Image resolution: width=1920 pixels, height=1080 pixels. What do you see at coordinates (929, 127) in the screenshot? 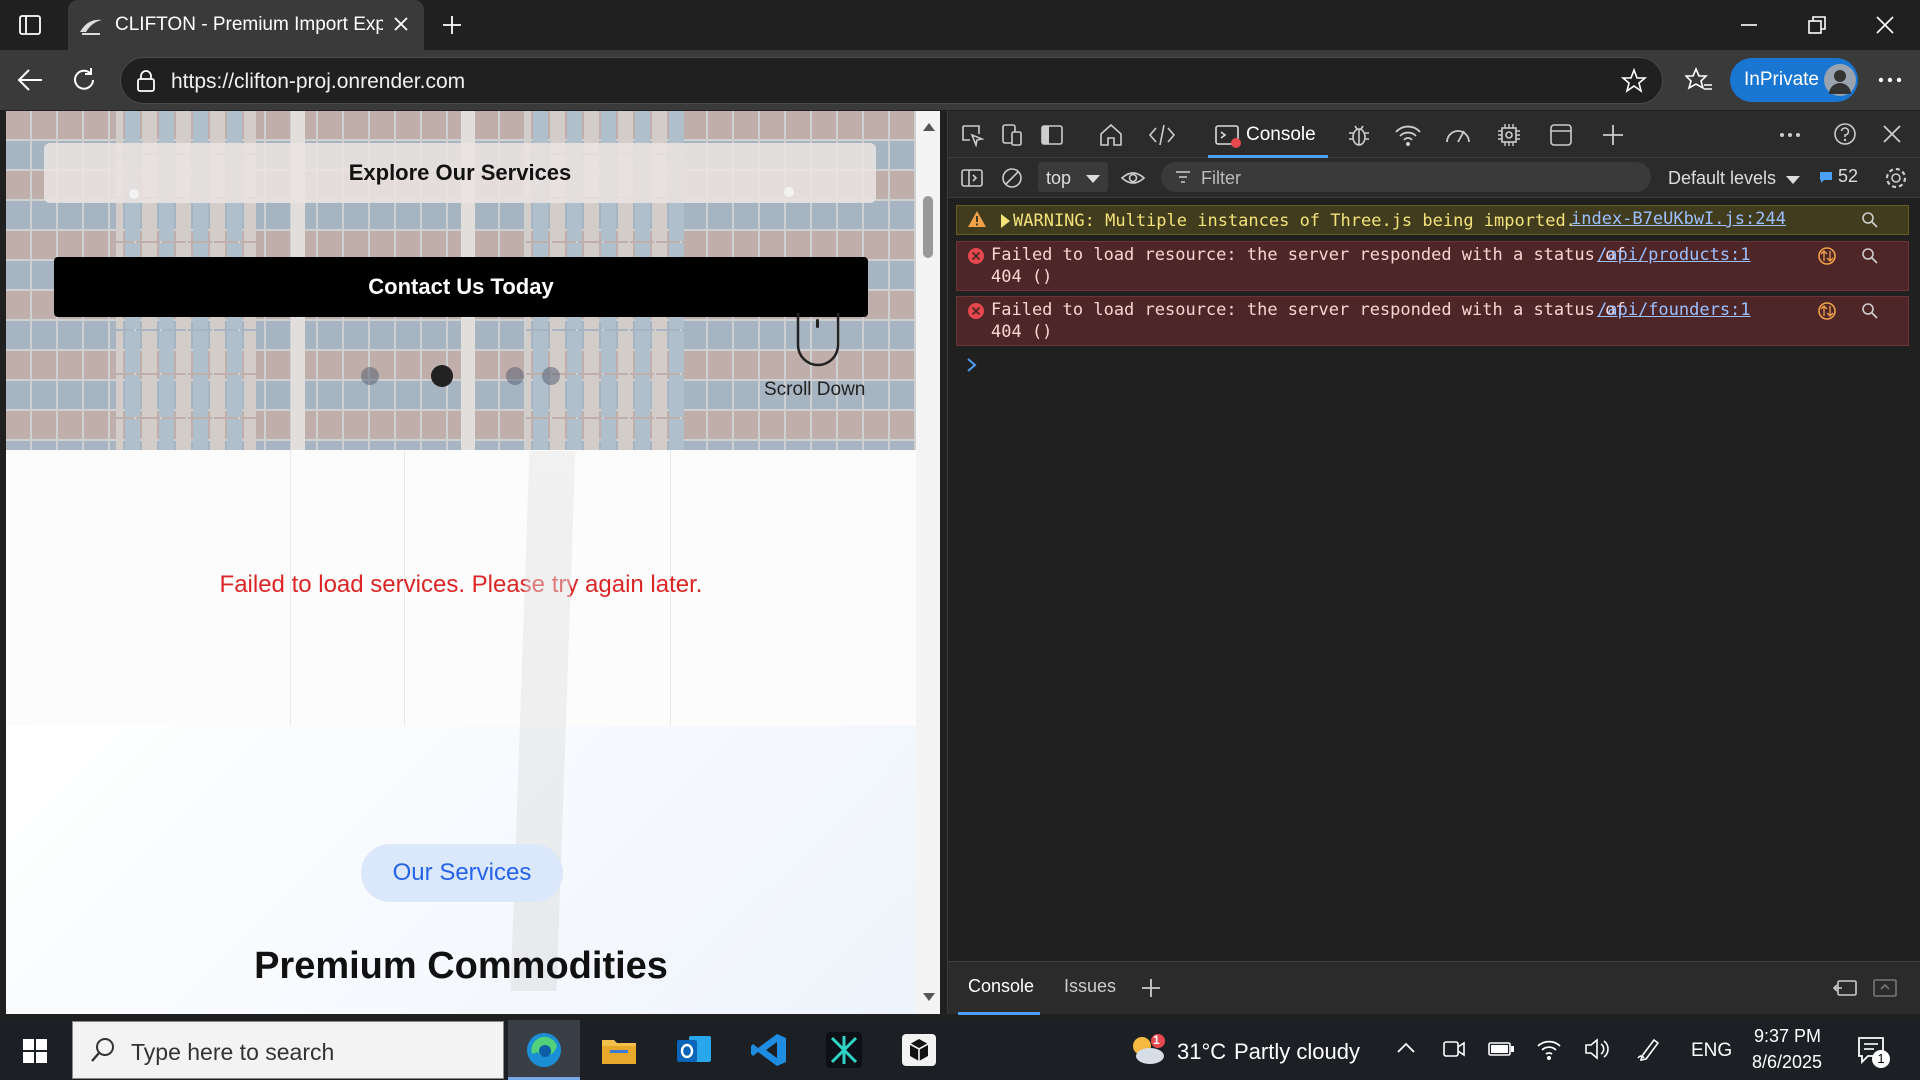
I see `scroll-up-arrow-icon` at bounding box center [929, 127].